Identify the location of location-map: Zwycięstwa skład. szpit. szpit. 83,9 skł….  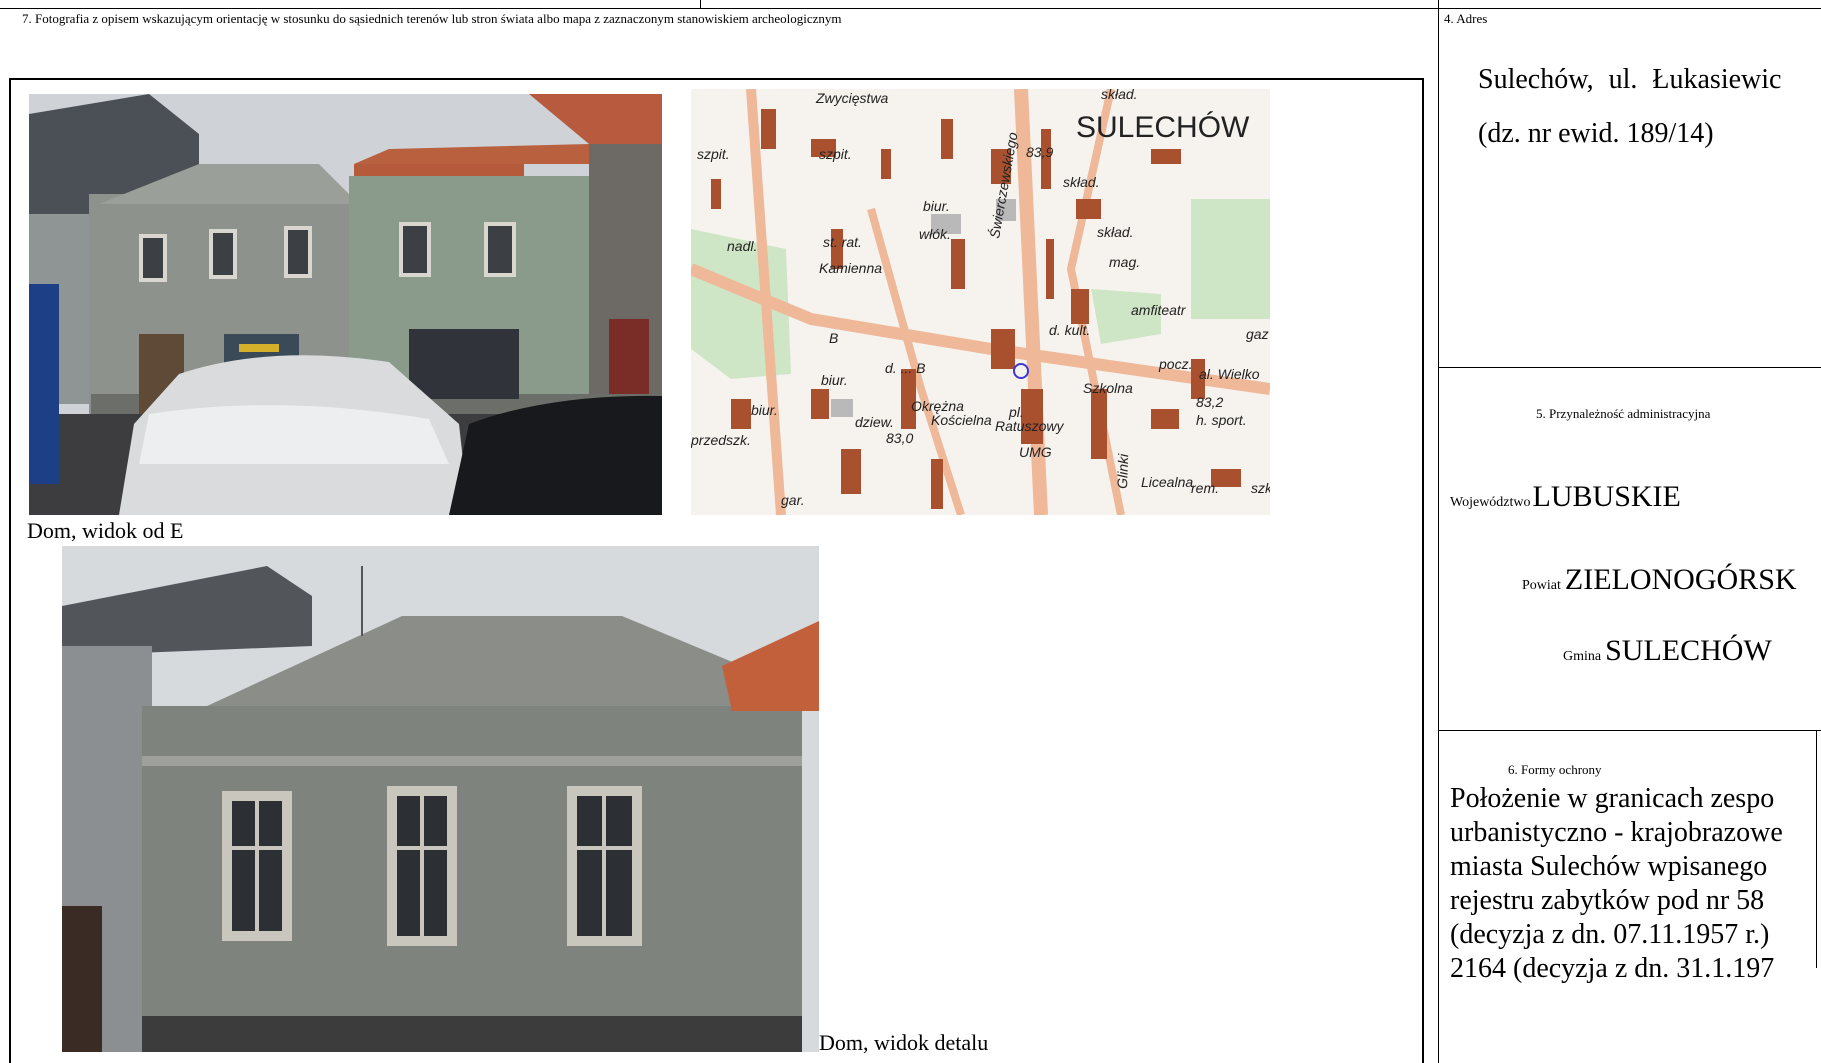
(980, 302).